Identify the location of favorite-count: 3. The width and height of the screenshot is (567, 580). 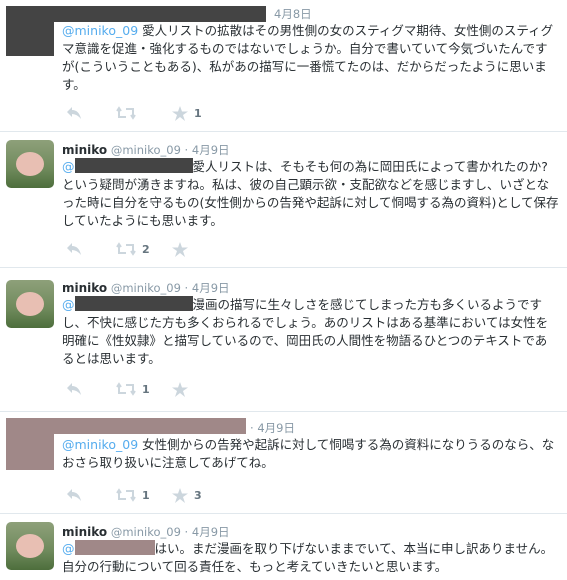
(198, 495).